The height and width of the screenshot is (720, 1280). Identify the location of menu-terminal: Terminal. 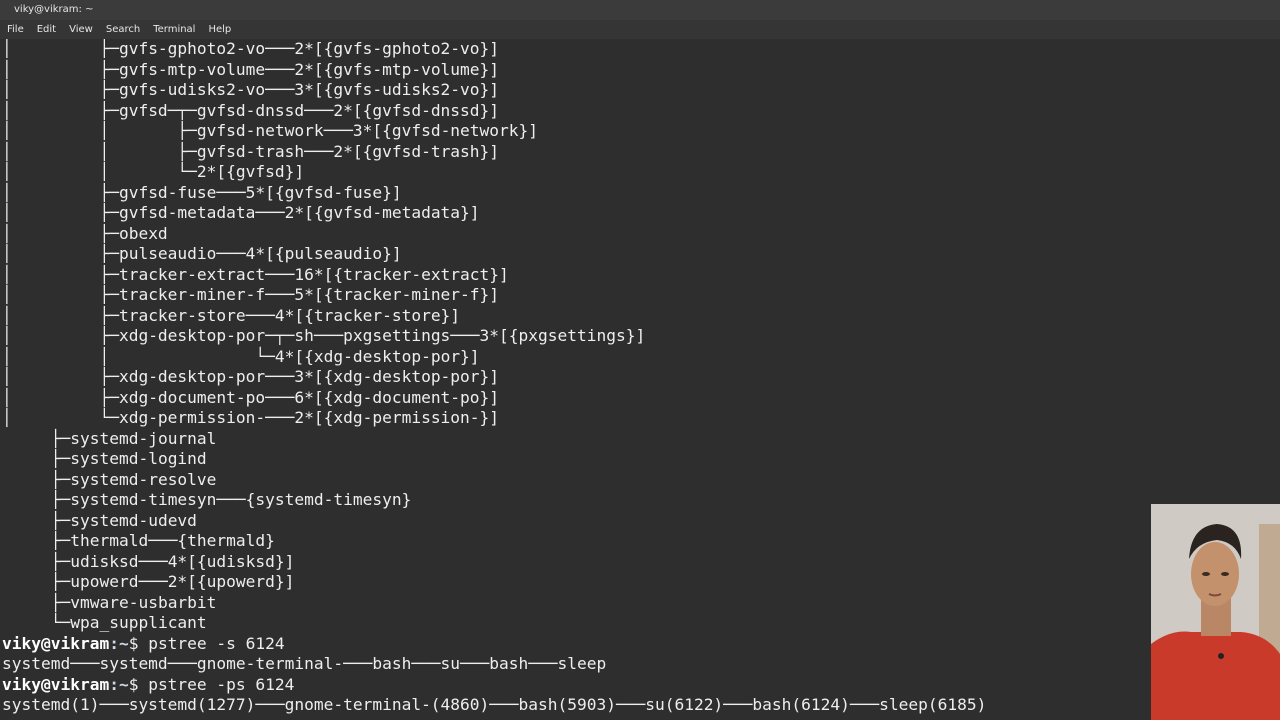
(177, 29).